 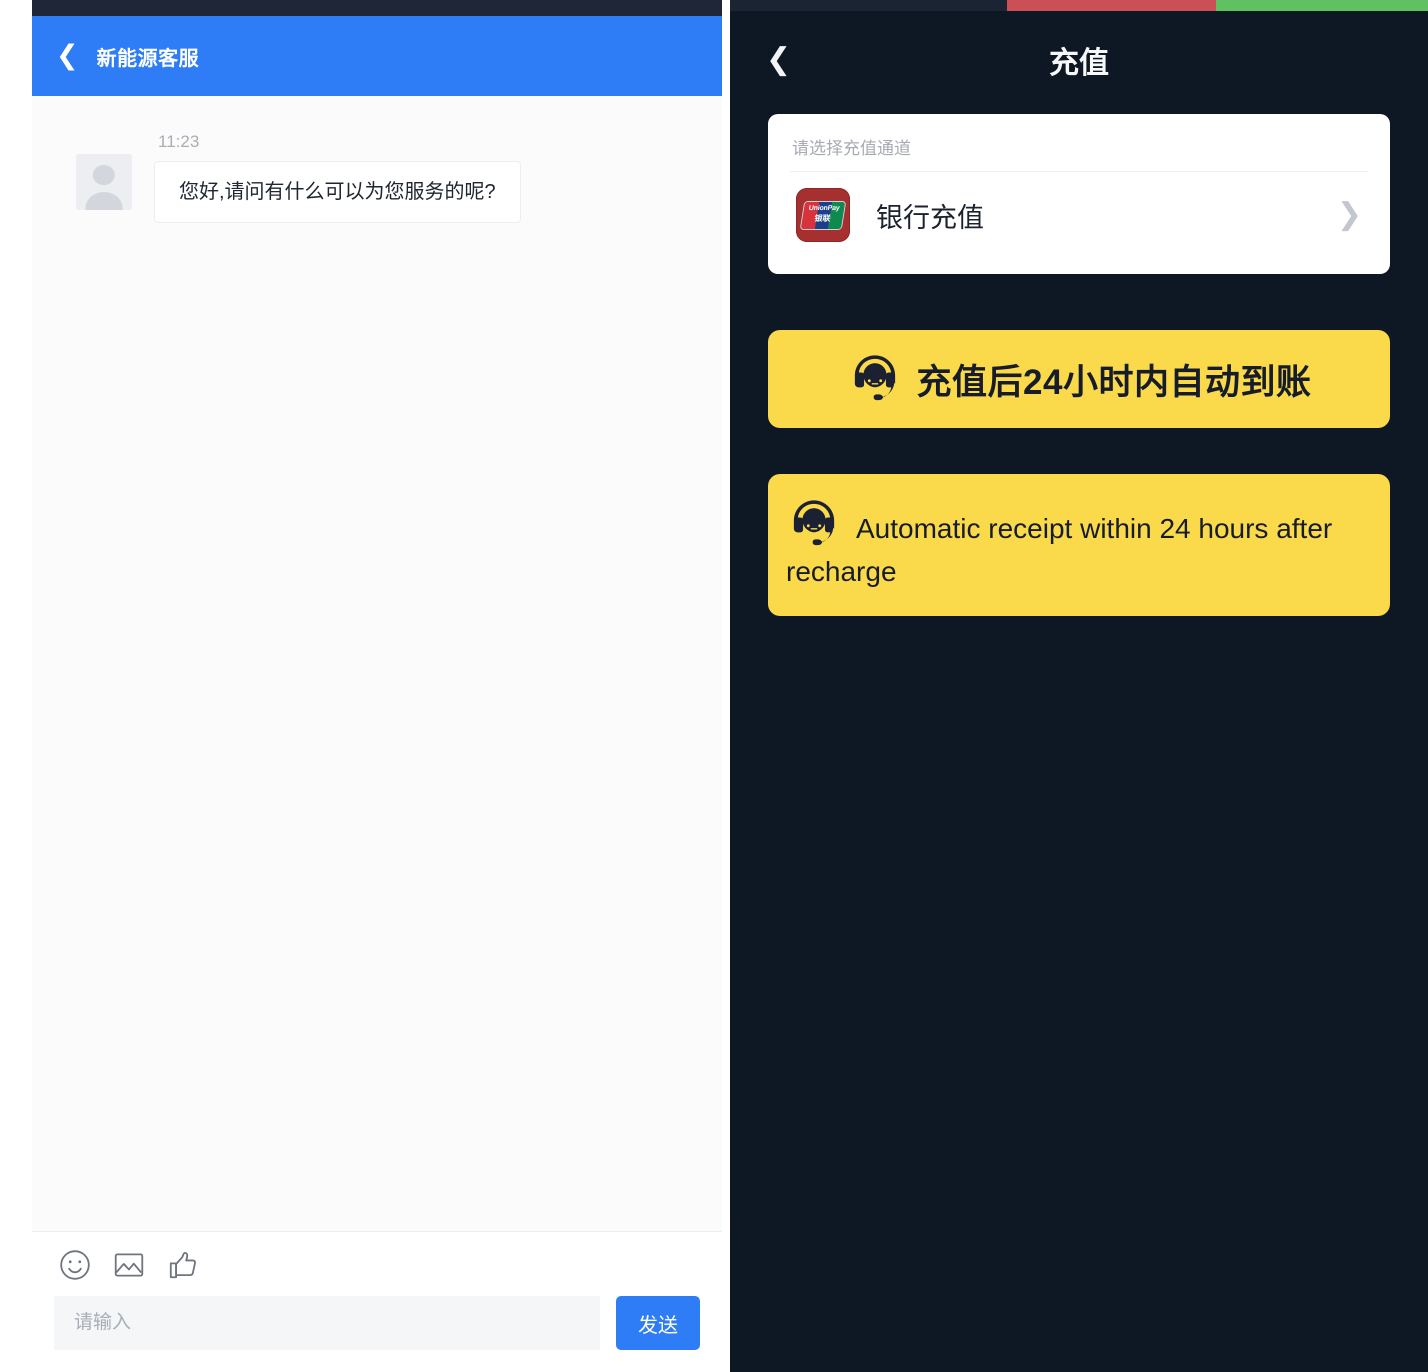 I want to click on chat-header: ❮ 新能源客服, so click(x=377, y=56).